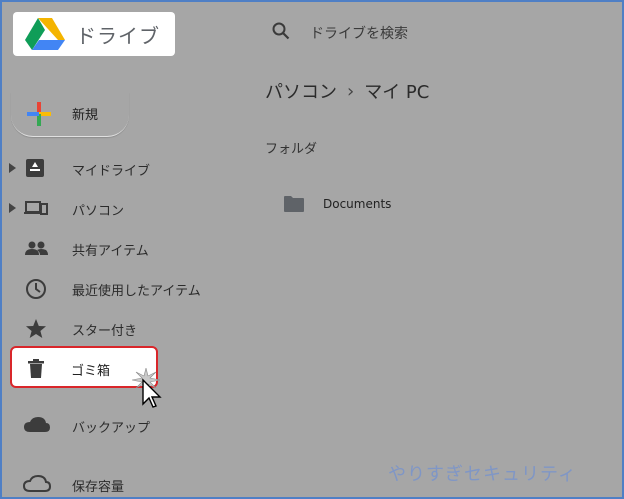  I want to click on app-title: ドライブ, so click(118, 36).